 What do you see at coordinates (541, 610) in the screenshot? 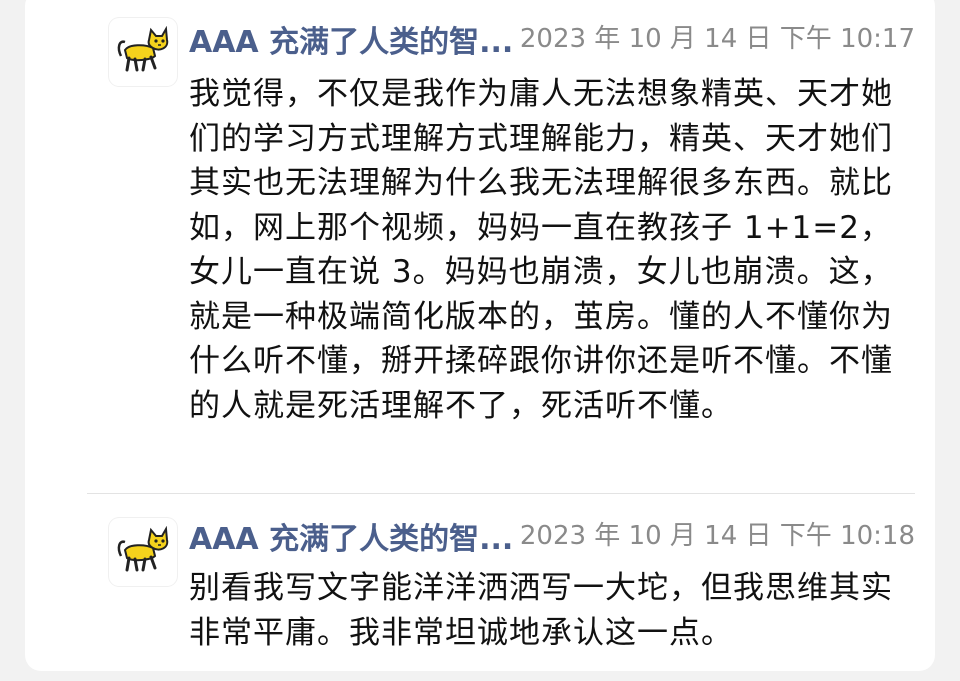
I see `message-text: 别看我写文字能洋洋洒洒写一大坨，但我思维其实非常平庸。我非常坦诚地承认这一点。` at bounding box center [541, 610].